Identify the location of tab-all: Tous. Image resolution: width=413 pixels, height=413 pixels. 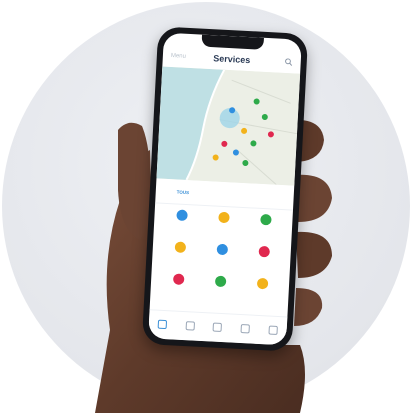
(183, 192).